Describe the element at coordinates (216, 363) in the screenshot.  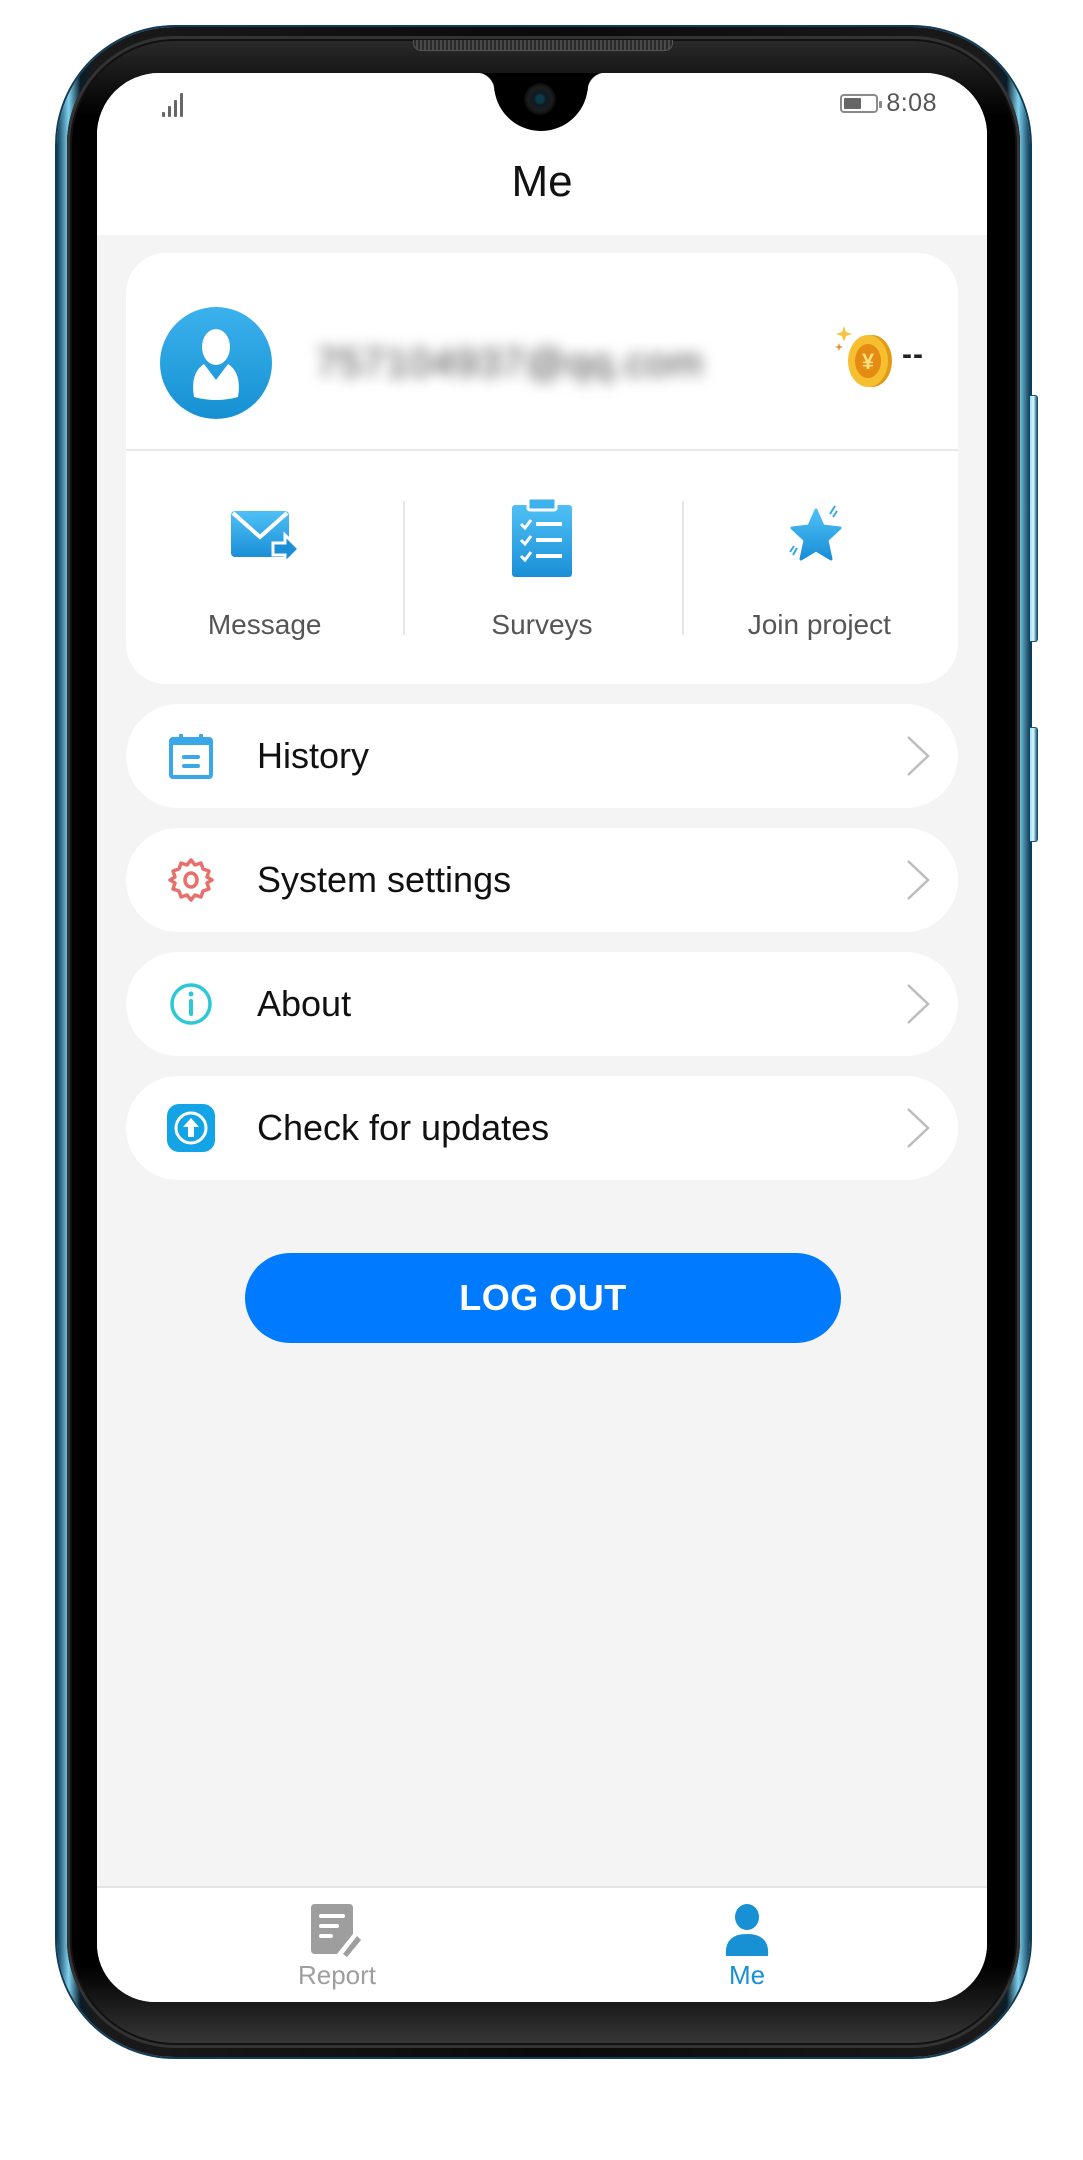
I see `user-avatar-icon` at that location.